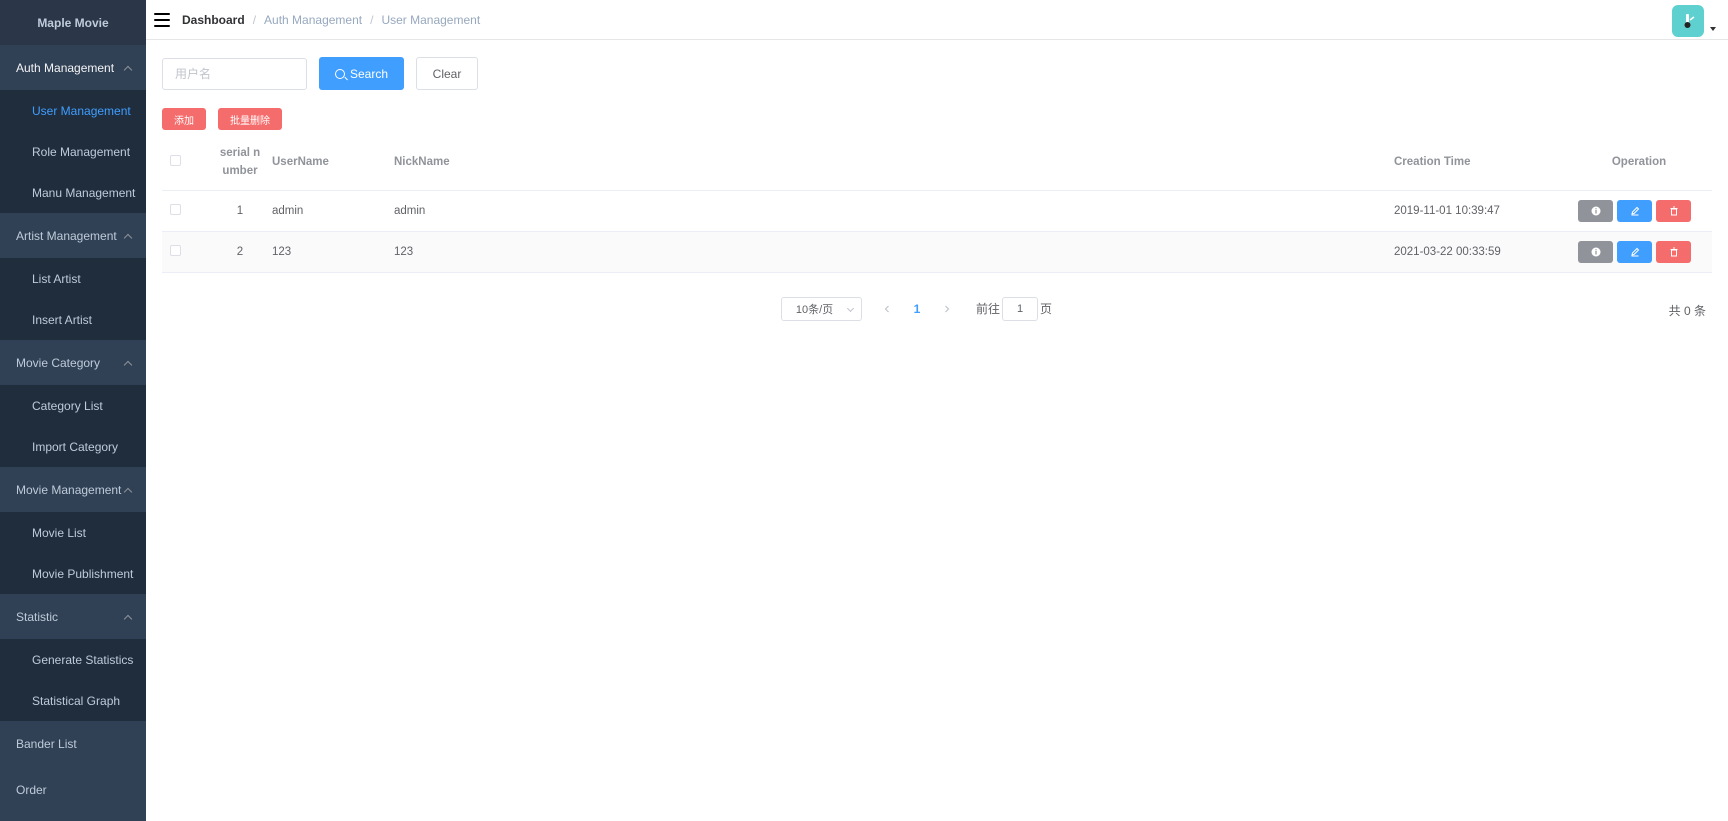  Describe the element at coordinates (73, 616) in the screenshot. I see `menu-title-statistic: Statistic` at that location.